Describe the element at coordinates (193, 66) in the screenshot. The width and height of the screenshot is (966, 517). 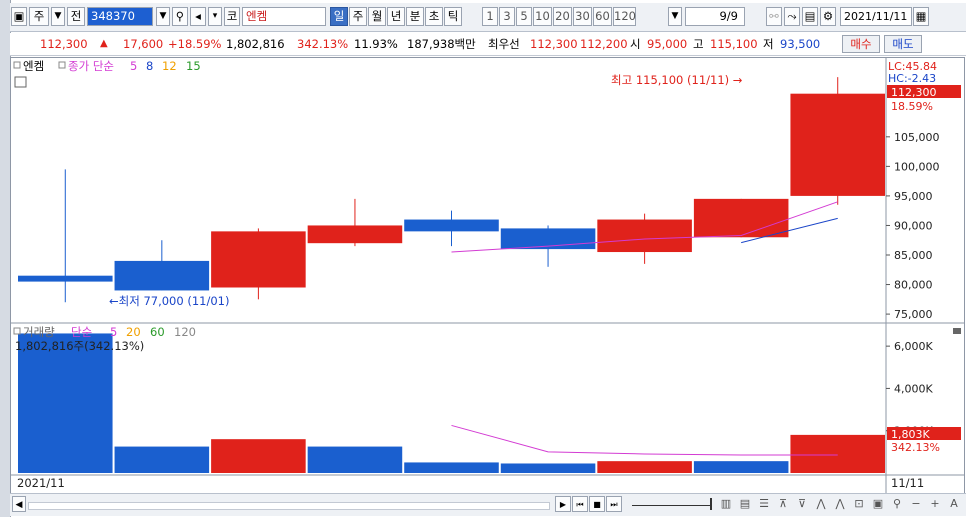
I see `price-legend-period: 15` at that location.